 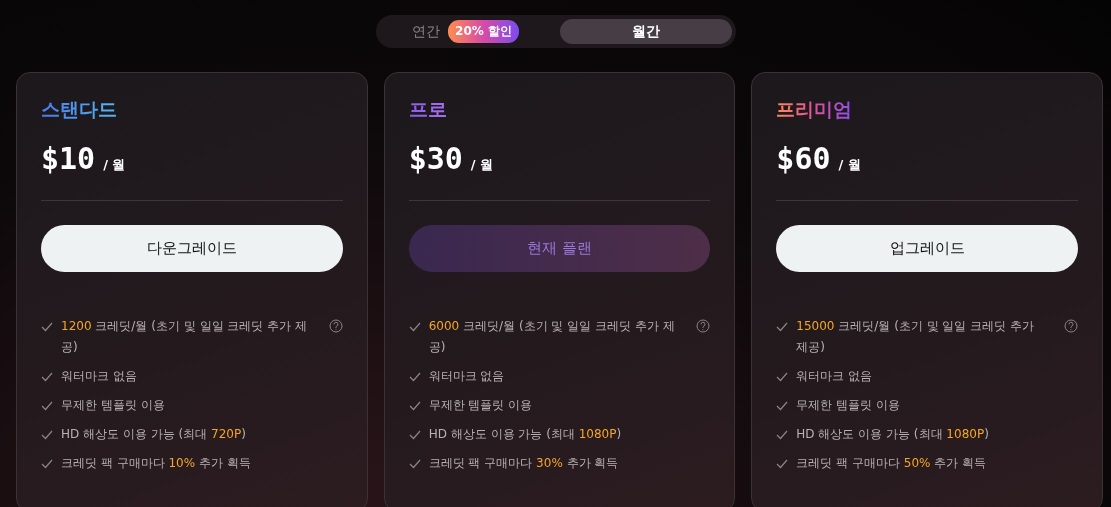 What do you see at coordinates (559, 248) in the screenshot?
I see `current-plan-button: 현재 플랜` at bounding box center [559, 248].